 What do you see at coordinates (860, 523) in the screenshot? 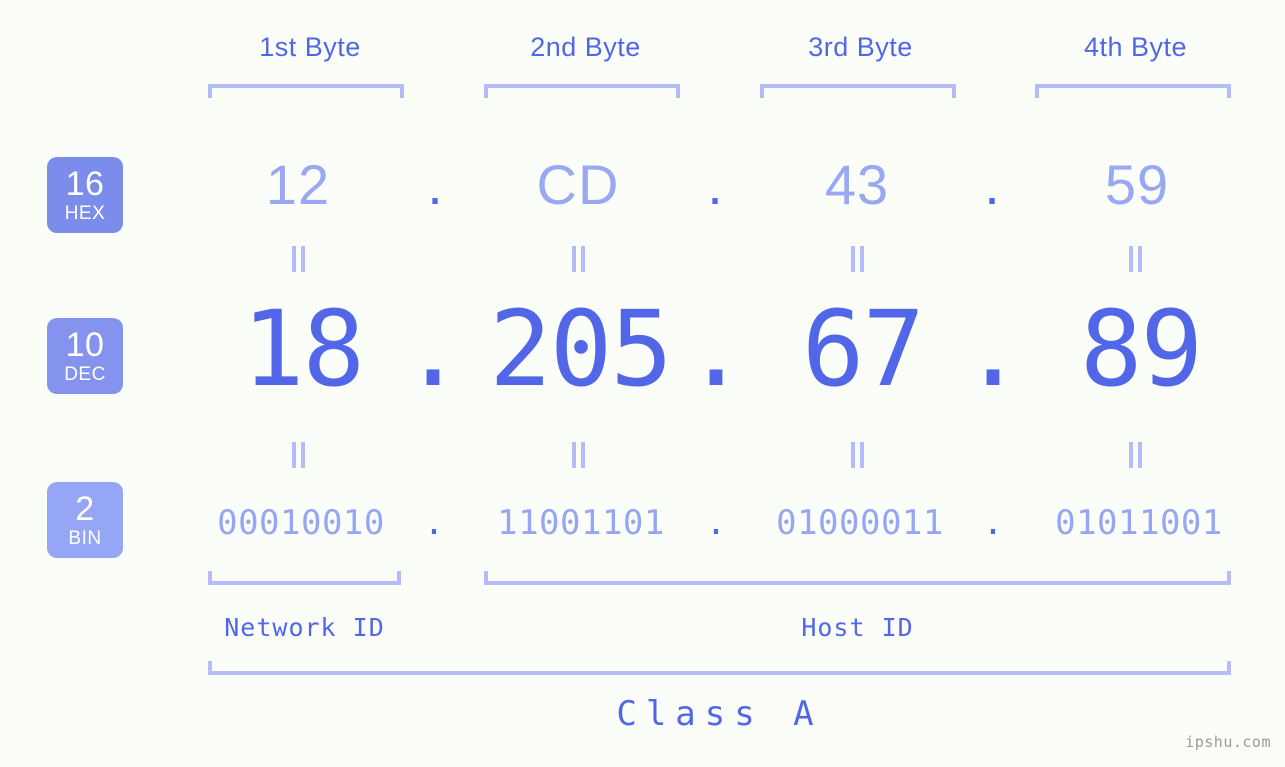
I see `bin-octet-3: 01000011` at bounding box center [860, 523].